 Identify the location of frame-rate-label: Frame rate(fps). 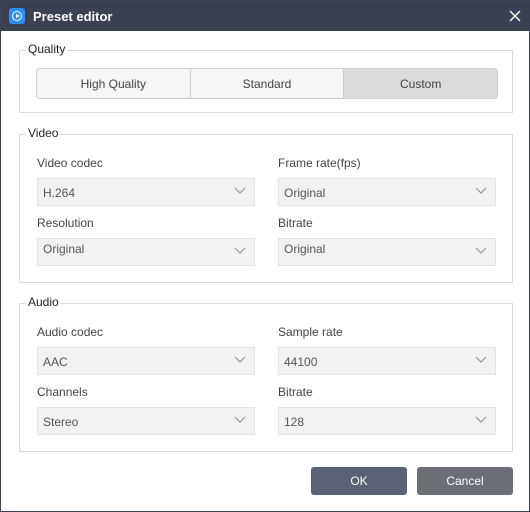
(319, 163).